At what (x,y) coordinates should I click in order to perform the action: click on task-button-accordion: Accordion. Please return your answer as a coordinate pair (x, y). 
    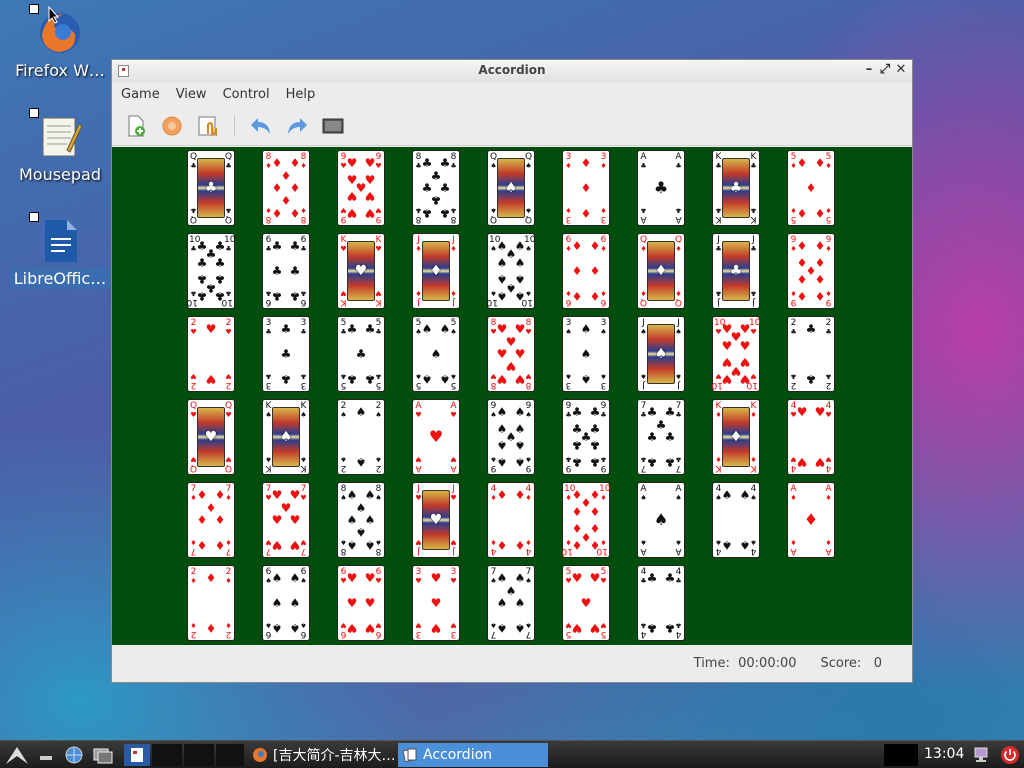
    Looking at the image, I should click on (473, 755).